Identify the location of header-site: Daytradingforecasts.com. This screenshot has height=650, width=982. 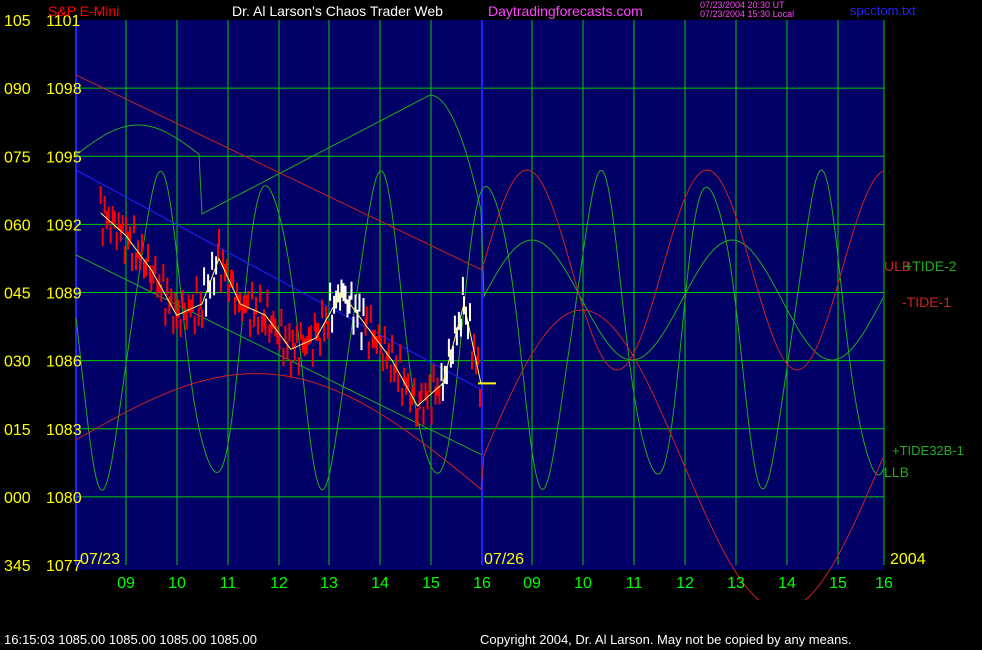
(565, 11).